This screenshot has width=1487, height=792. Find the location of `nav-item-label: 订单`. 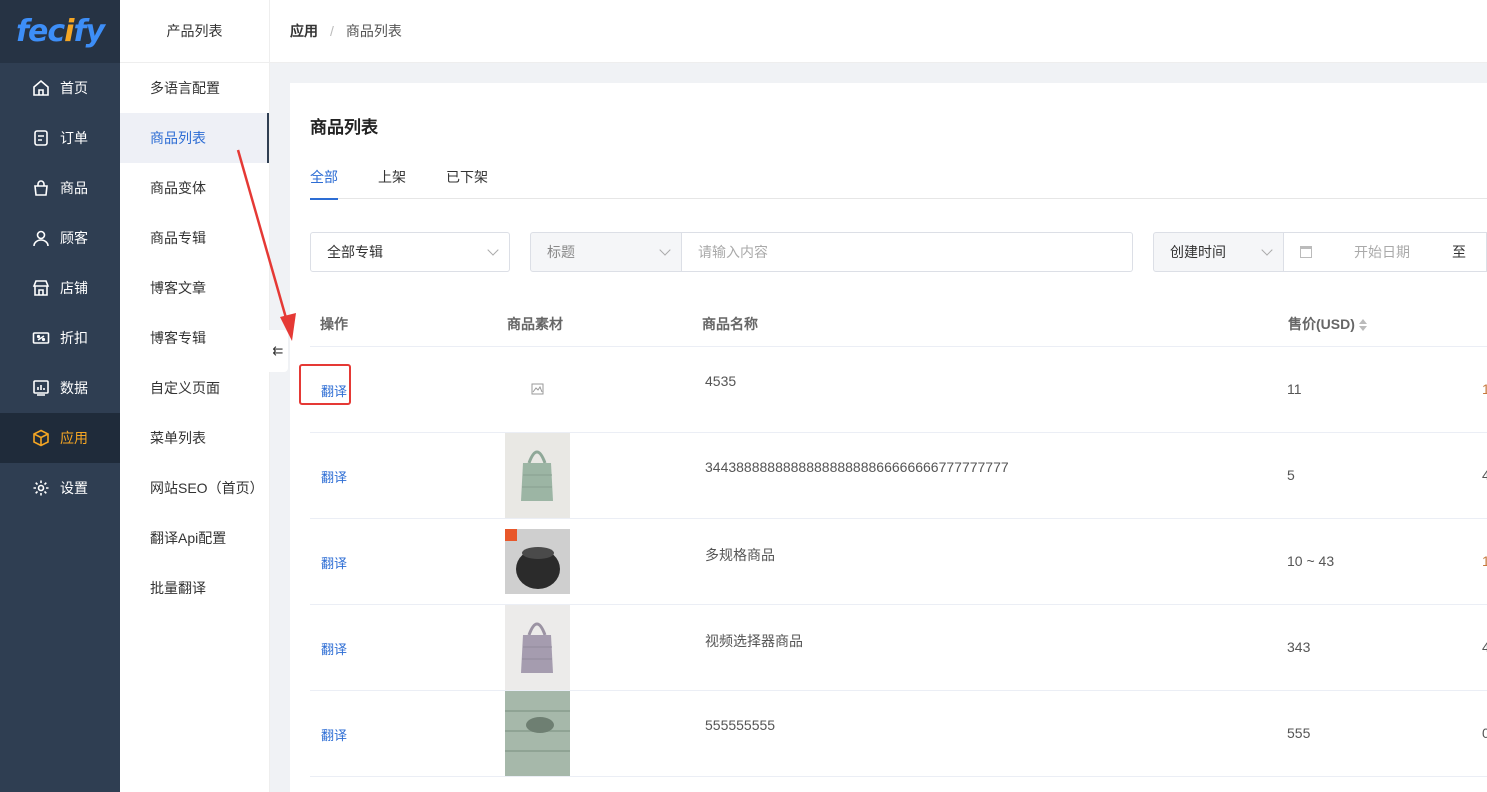

nav-item-label: 订单 is located at coordinates (74, 138).